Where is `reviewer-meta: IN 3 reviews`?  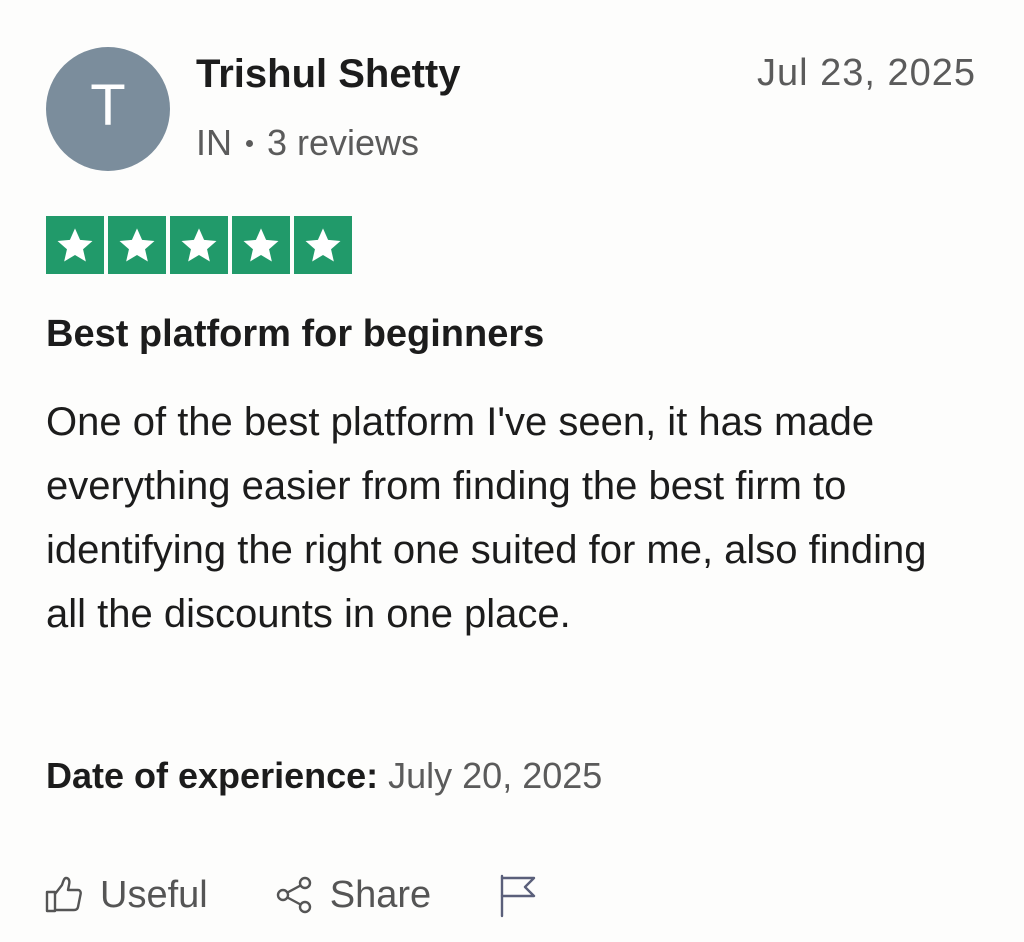 reviewer-meta: IN 3 reviews is located at coordinates (307, 143).